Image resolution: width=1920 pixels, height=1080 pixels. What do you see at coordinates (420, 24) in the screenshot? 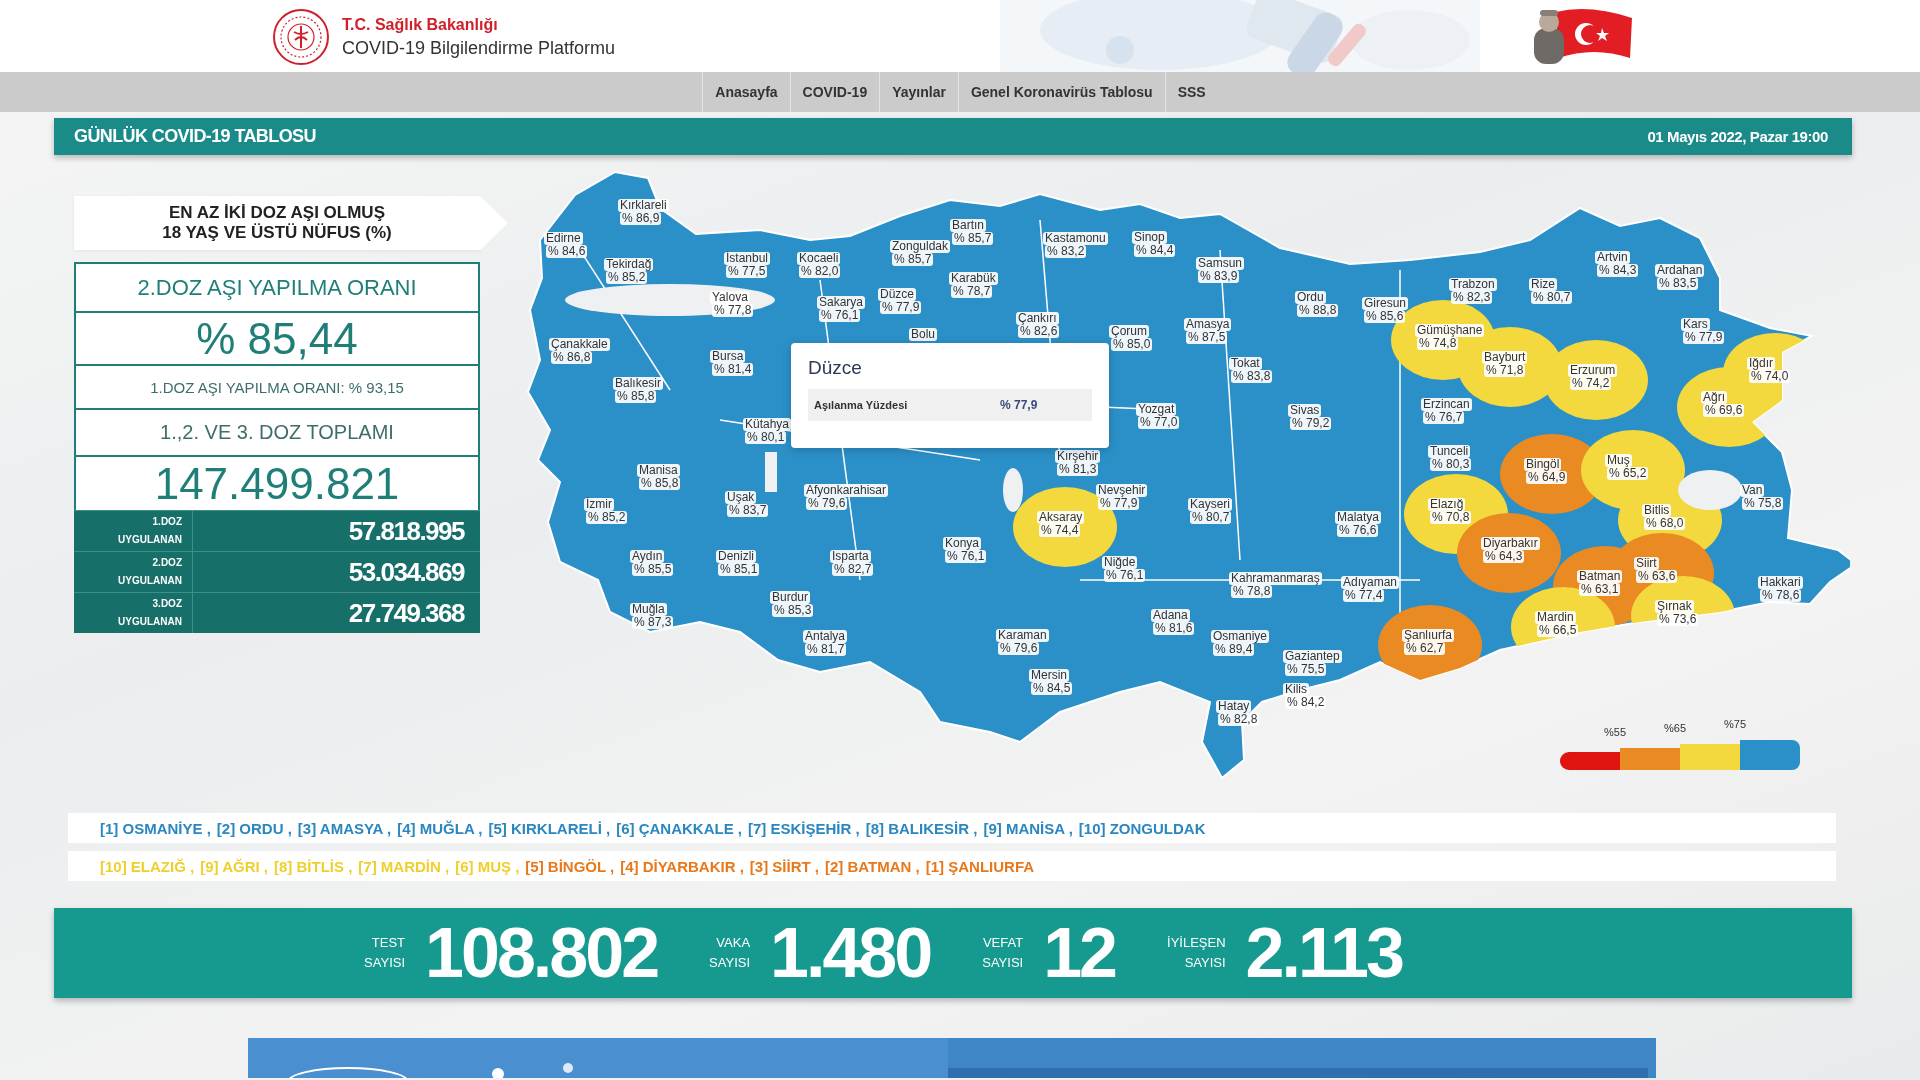
I see `ministry-name: T.C. Sağlık Bakanlığı` at bounding box center [420, 24].